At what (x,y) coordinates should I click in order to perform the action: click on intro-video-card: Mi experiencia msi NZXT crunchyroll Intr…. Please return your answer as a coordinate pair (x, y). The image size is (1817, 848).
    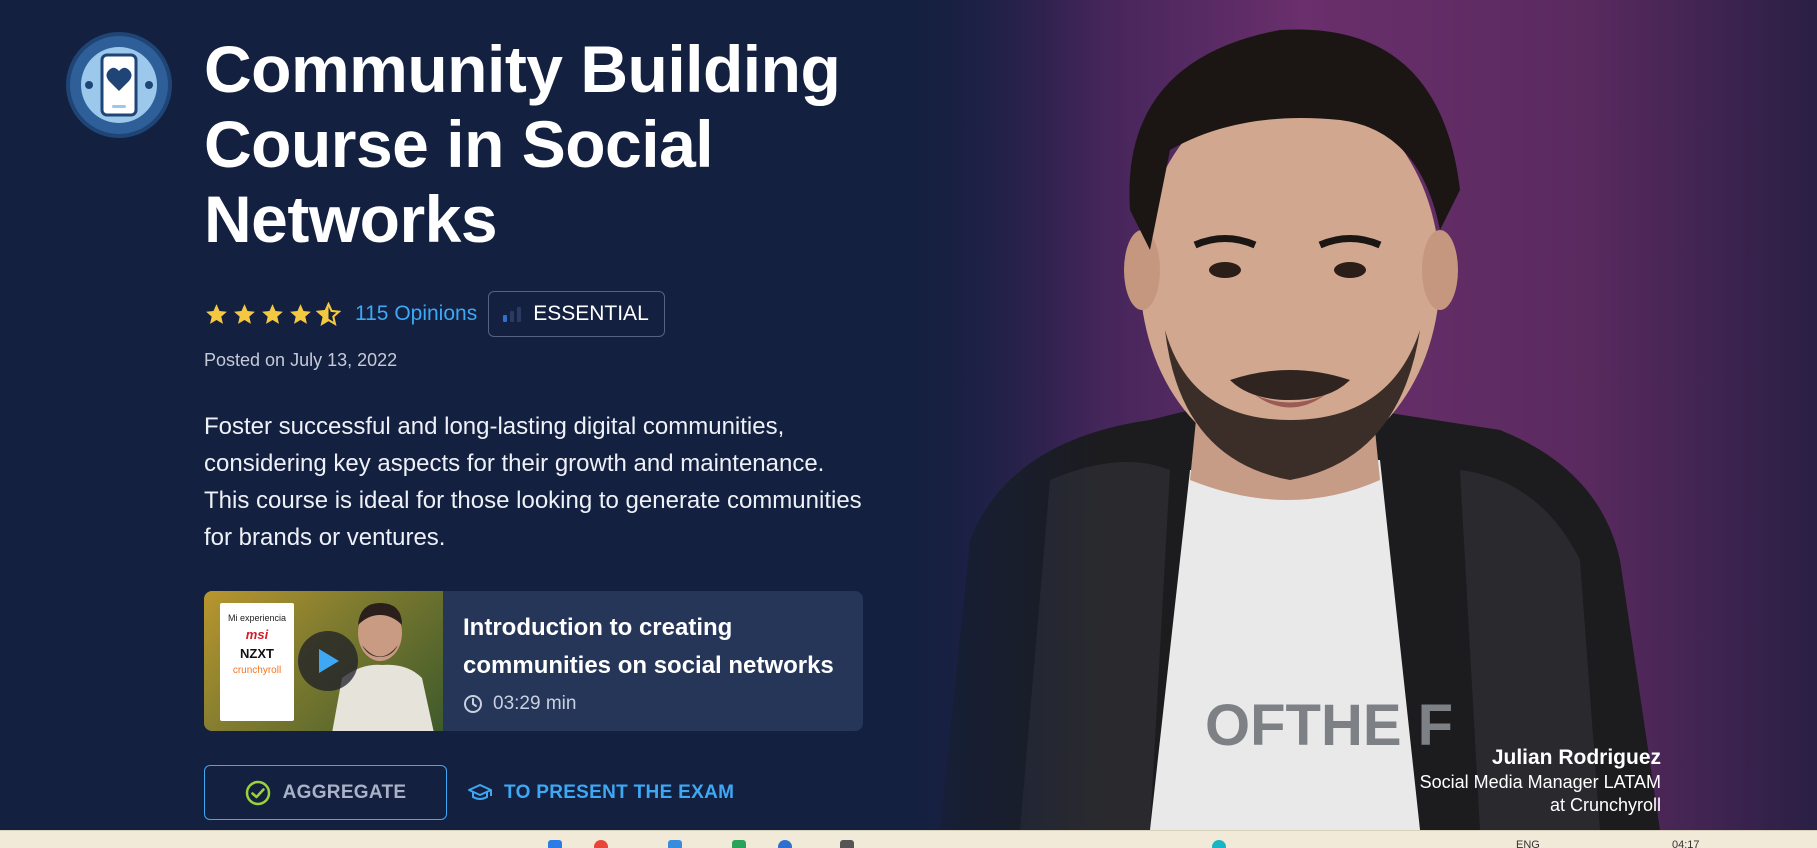
    Looking at the image, I should click on (533, 661).